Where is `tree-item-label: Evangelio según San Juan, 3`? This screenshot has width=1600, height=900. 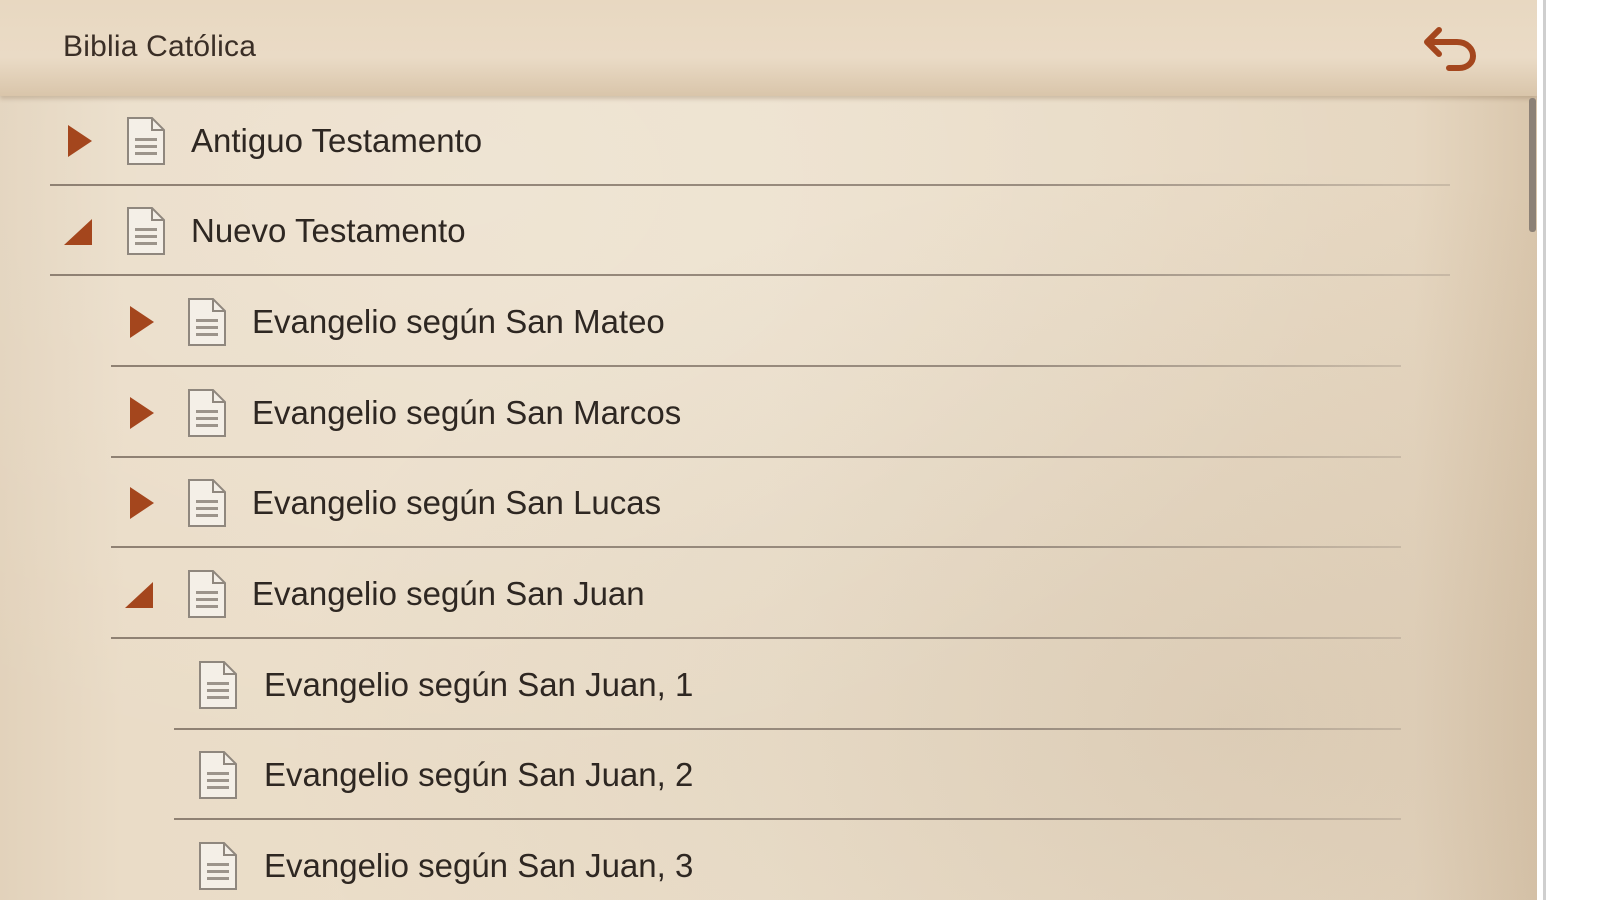 tree-item-label: Evangelio según San Juan, 3 is located at coordinates (479, 865).